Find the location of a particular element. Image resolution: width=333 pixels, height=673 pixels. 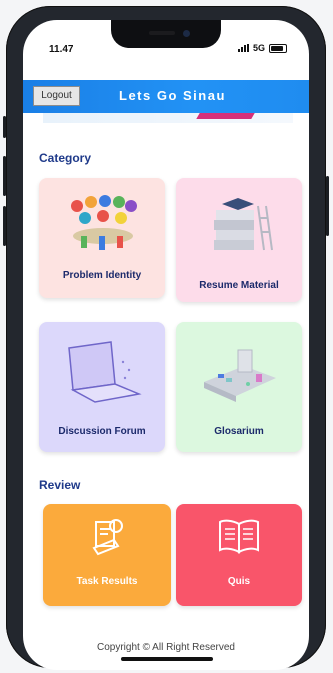

card-label: Resume Material is located at coordinates (239, 285).